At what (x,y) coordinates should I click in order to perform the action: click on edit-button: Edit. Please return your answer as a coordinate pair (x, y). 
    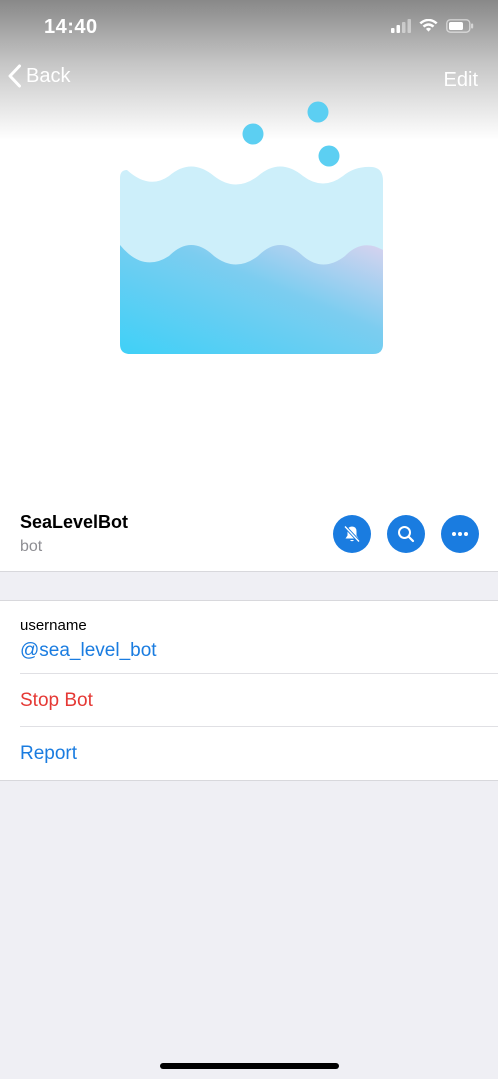
    Looking at the image, I should click on (461, 80).